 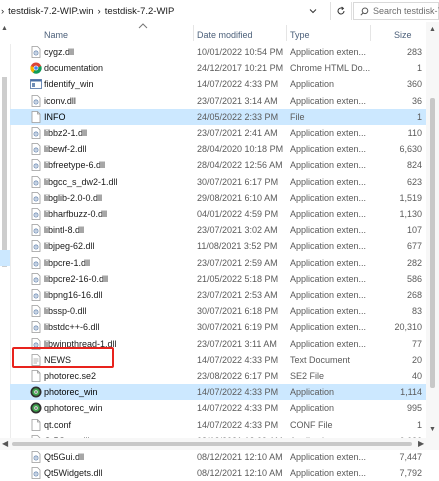 What do you see at coordinates (414, 52) in the screenshot?
I see `file-size: 283` at bounding box center [414, 52].